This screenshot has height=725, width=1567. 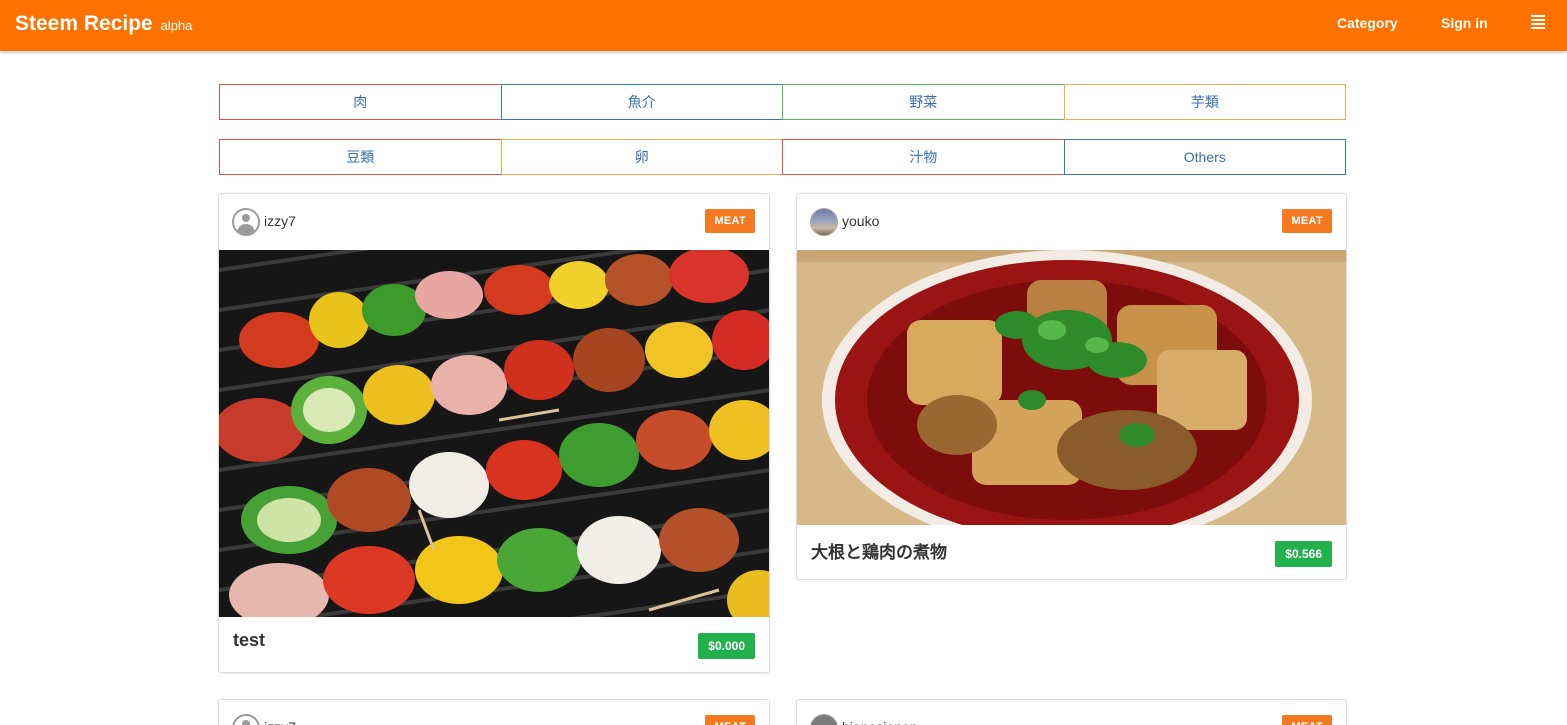 I want to click on card-header: hiencaionon MEAT, so click(x=1071, y=712).